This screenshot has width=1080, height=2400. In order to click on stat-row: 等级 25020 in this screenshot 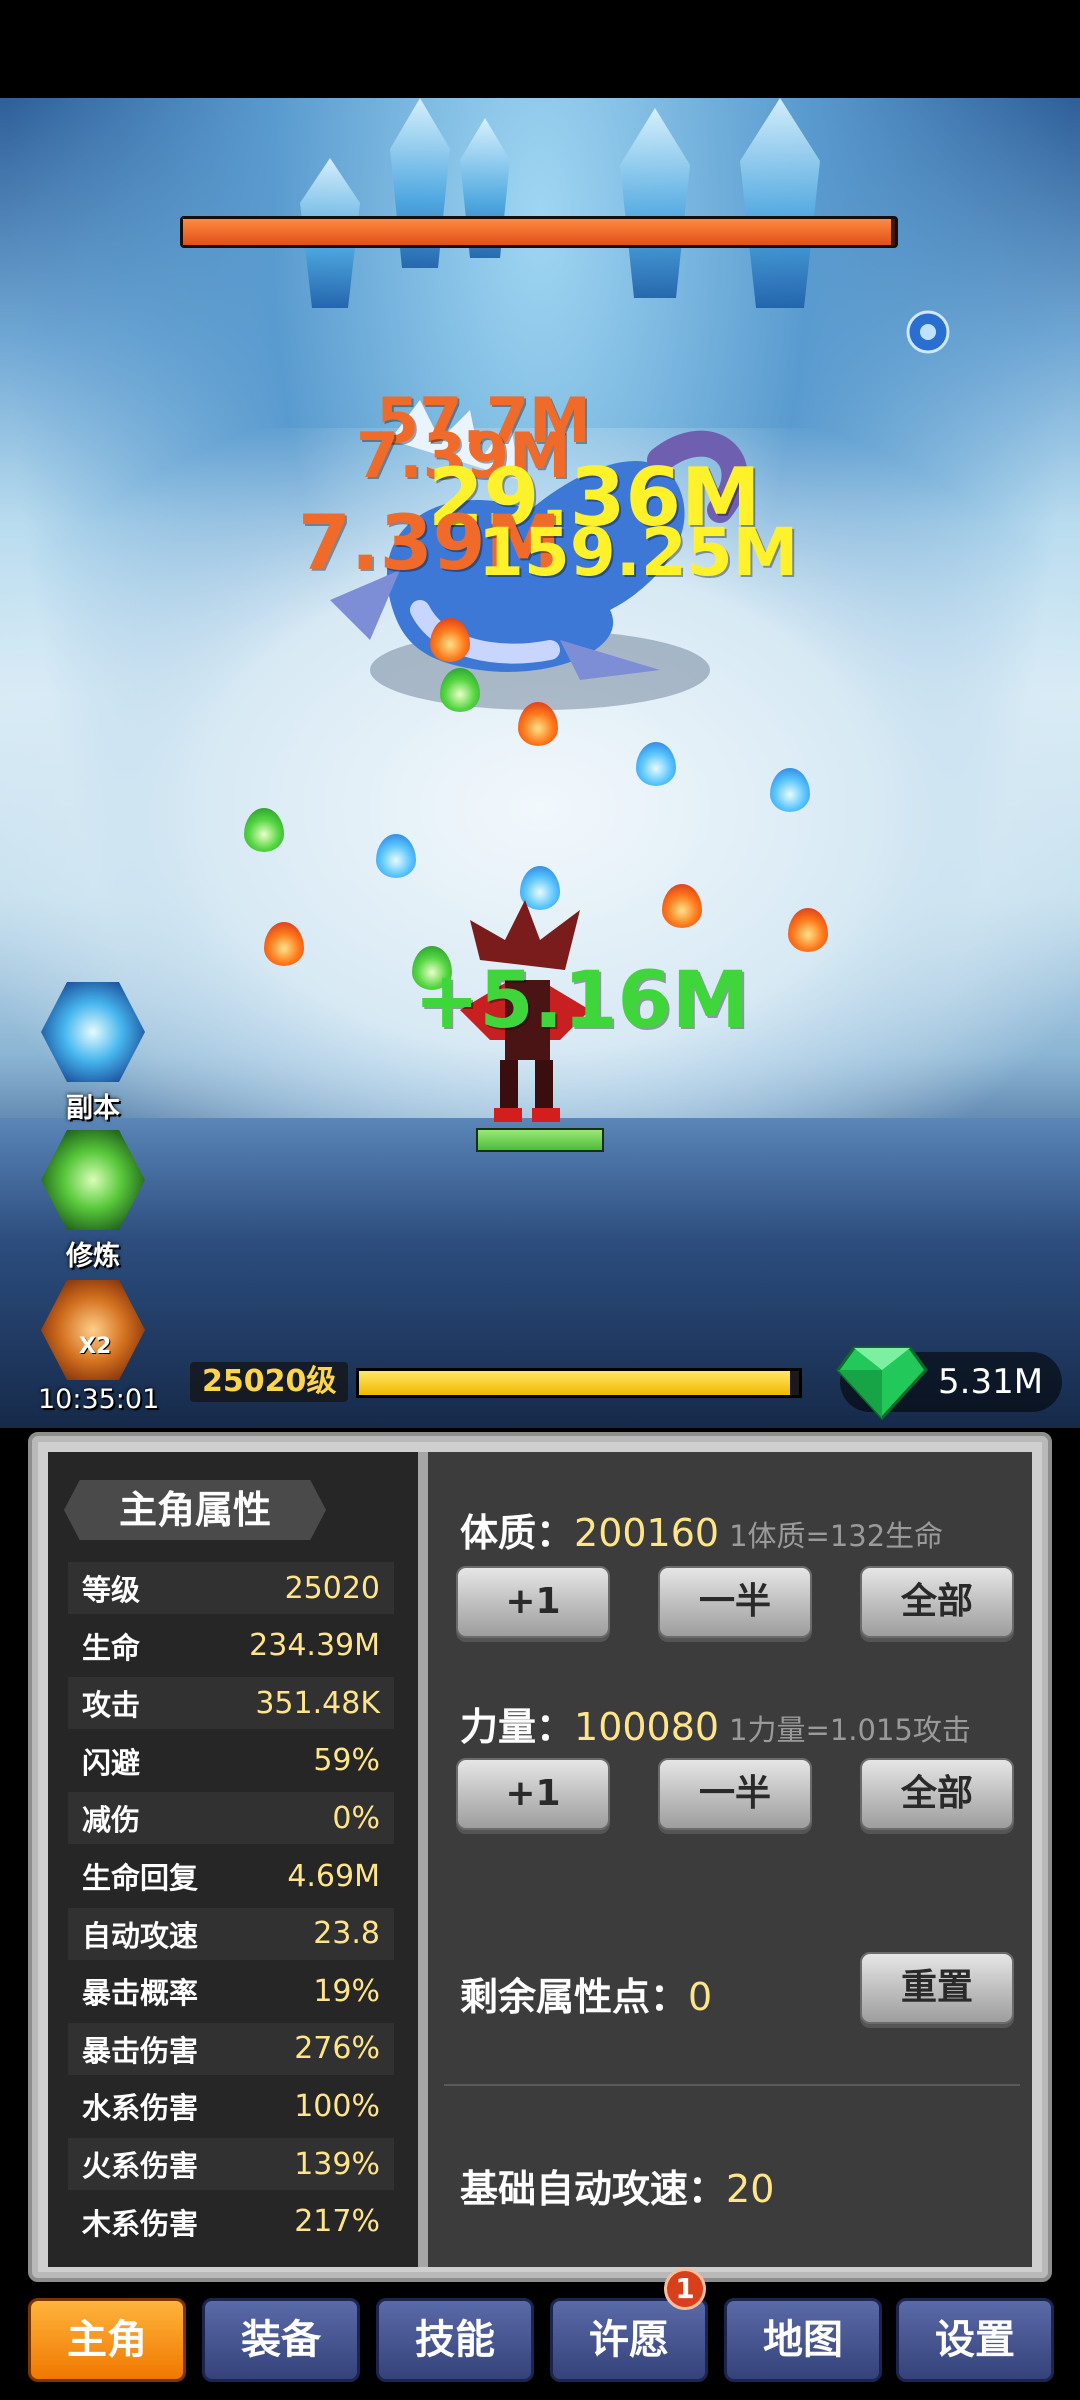, I will do `click(231, 1588)`.